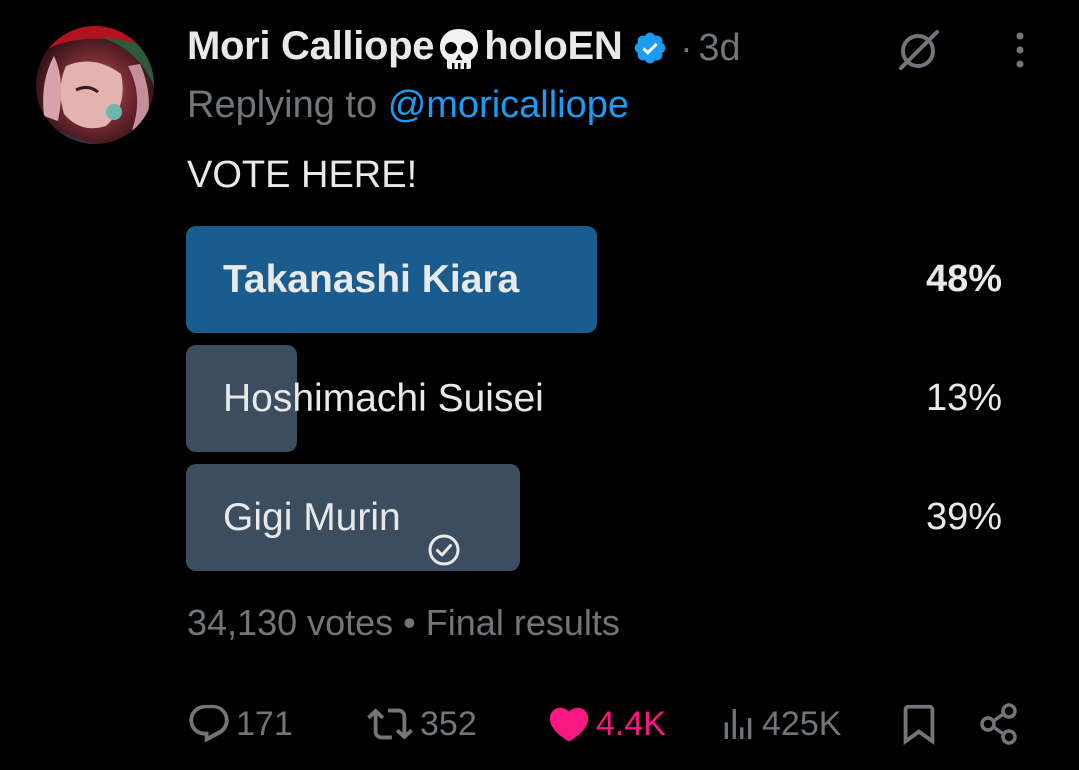  I want to click on tweet-header: Mori Calliope holoEN · 3d, so click(464, 48).